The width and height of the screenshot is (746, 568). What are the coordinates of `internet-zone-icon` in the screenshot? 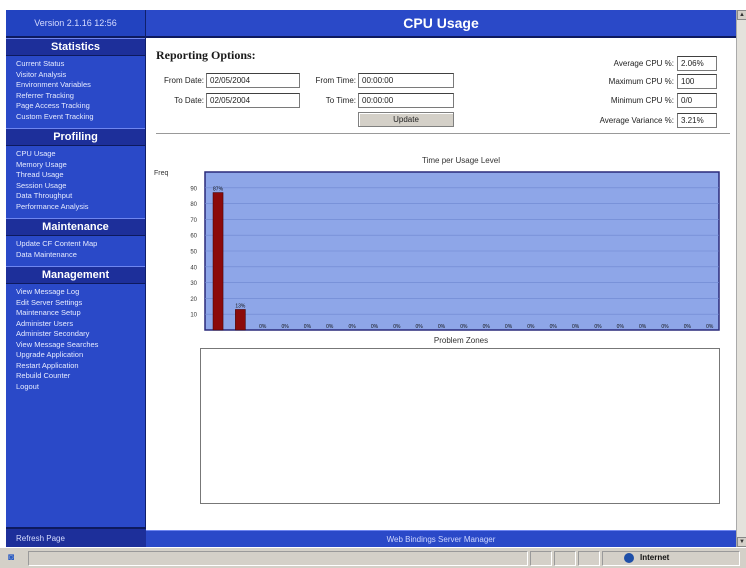 It's located at (629, 558).